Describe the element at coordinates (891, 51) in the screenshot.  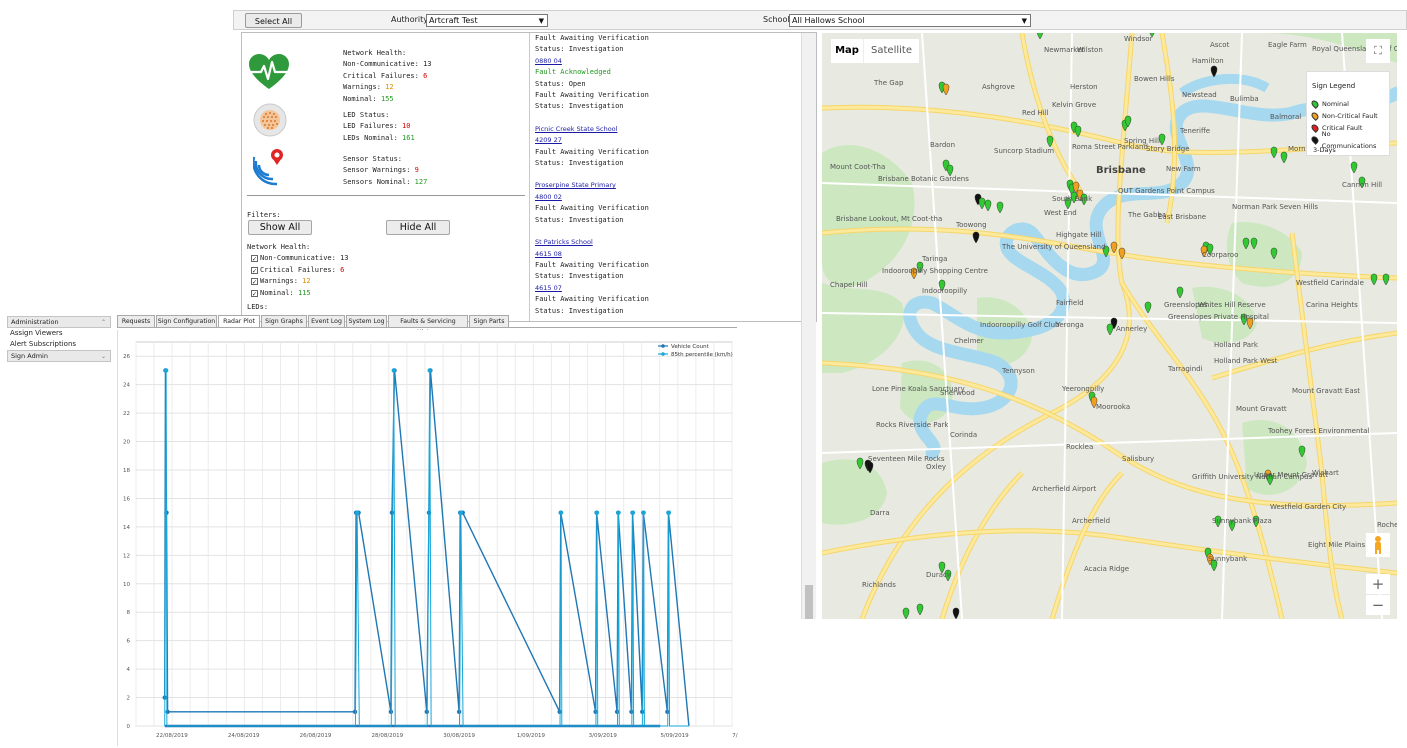
I see `map-type-satellite-button: Satellite` at that location.